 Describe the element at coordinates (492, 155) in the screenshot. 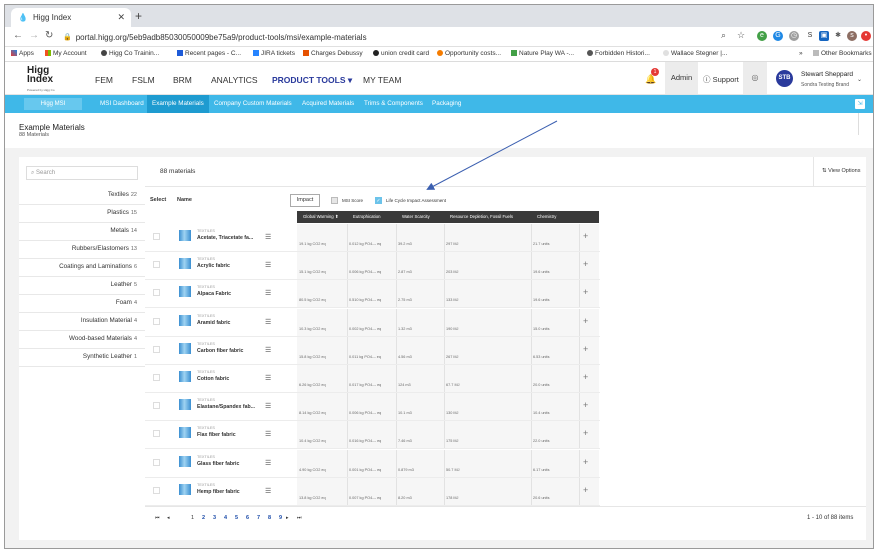

I see `annotation-arrow` at that location.